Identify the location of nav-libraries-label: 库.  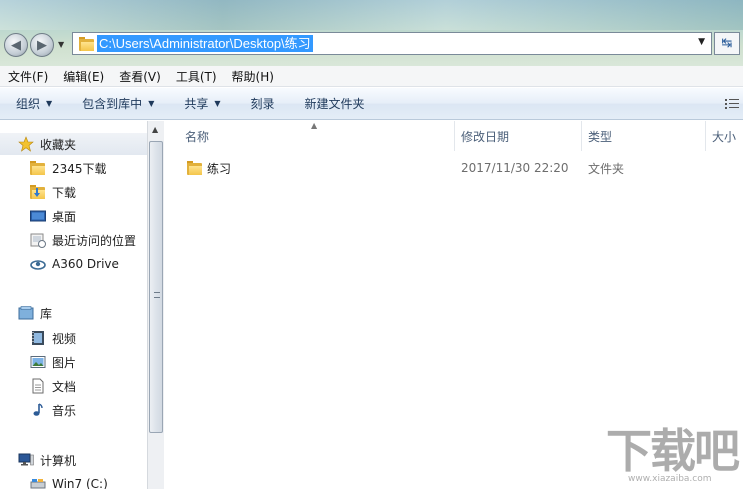
(46, 313).